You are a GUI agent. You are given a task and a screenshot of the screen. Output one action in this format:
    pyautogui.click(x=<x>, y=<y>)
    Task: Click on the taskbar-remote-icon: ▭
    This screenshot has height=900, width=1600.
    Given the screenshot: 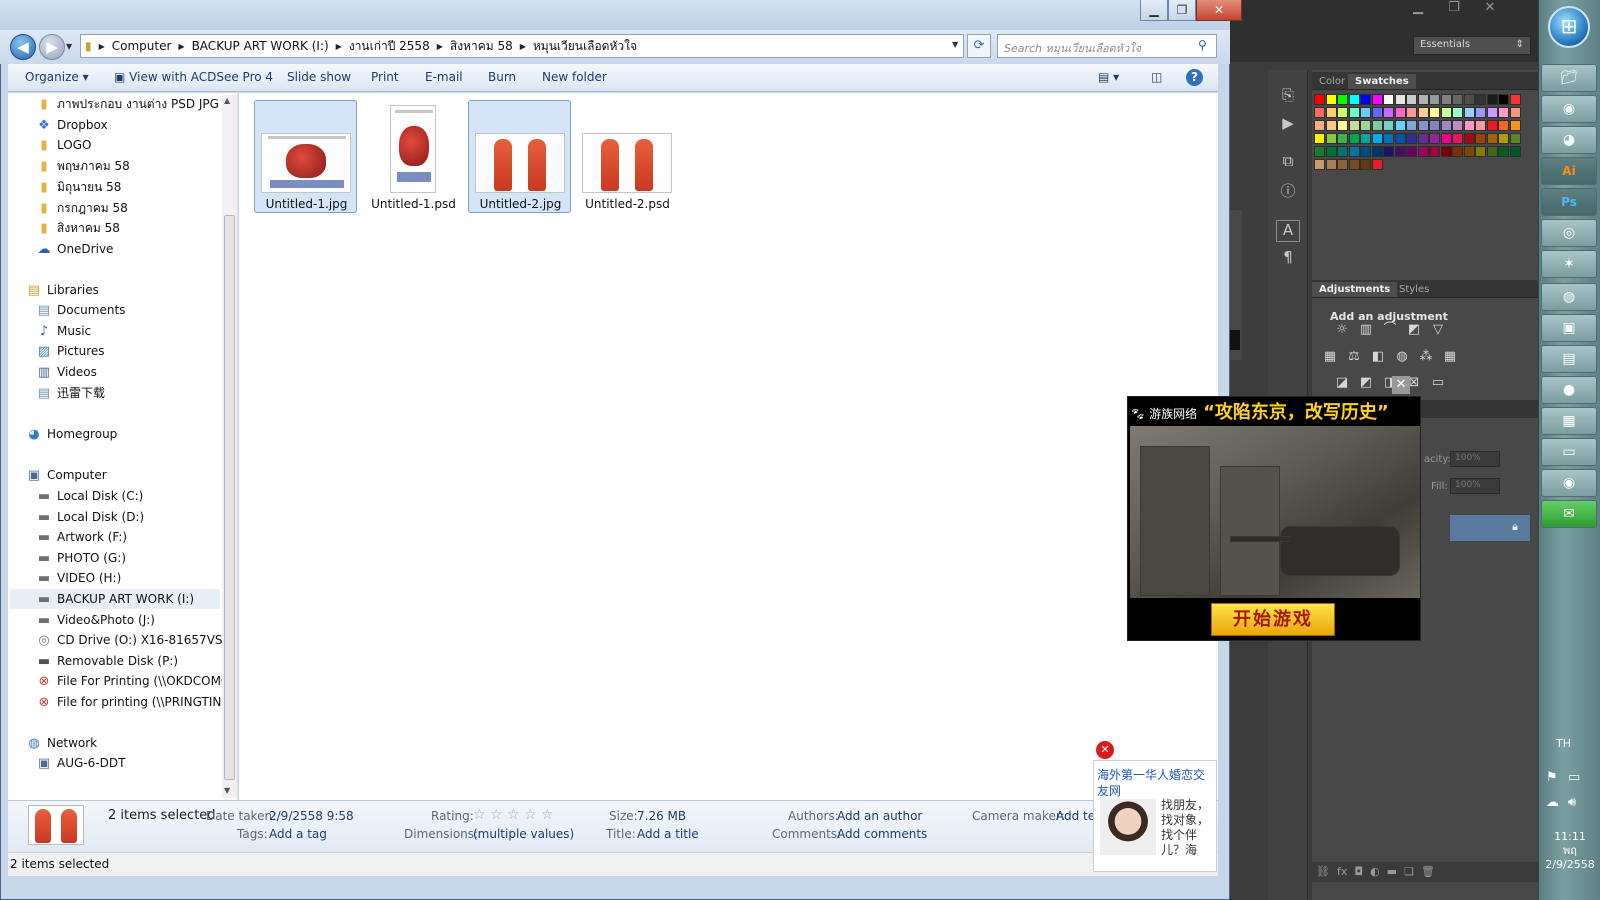 What is the action you would take?
    pyautogui.click(x=1569, y=452)
    